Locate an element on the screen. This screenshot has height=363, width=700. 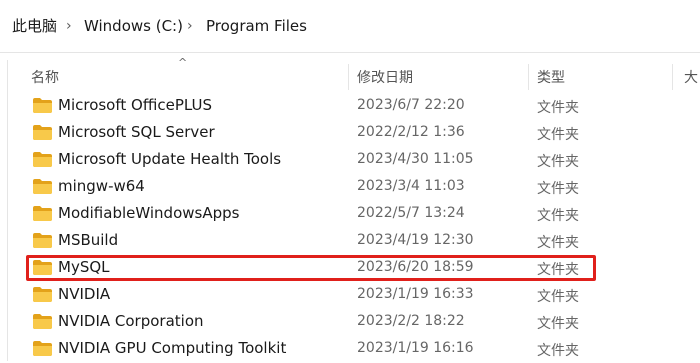
file-name: Microsoft OfficePLUS is located at coordinates (135, 105).